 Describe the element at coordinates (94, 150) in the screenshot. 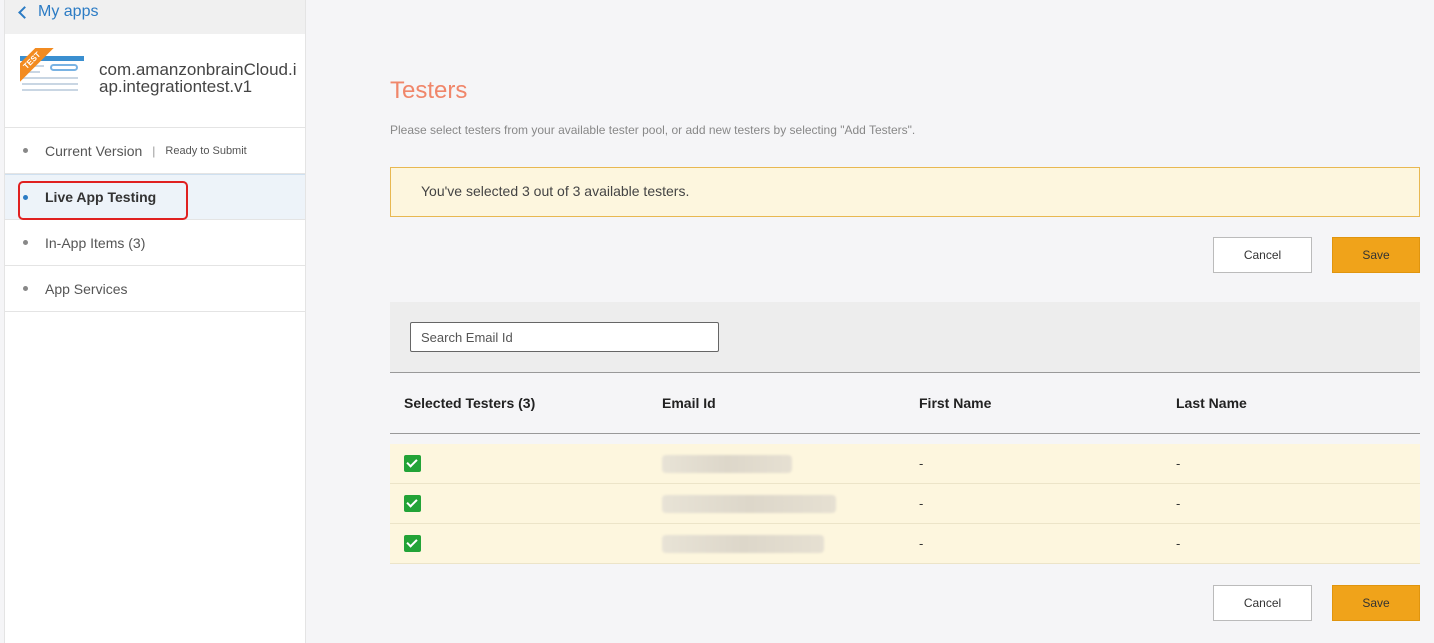

I see `nav-item-label: Current Version` at that location.